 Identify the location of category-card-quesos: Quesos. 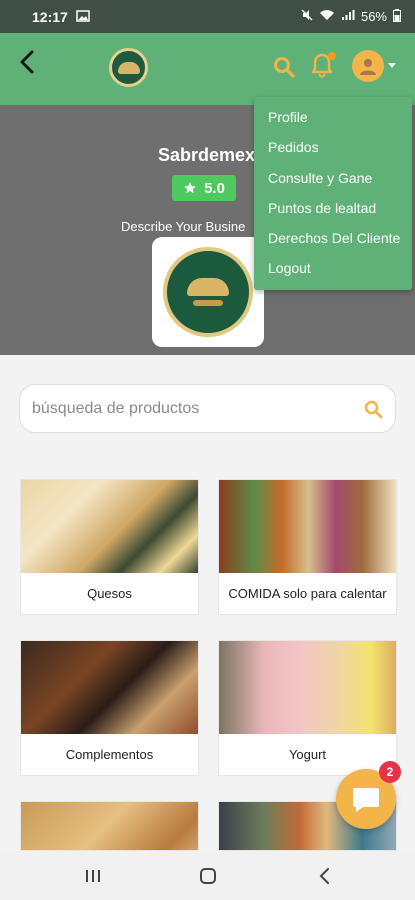
(109, 547).